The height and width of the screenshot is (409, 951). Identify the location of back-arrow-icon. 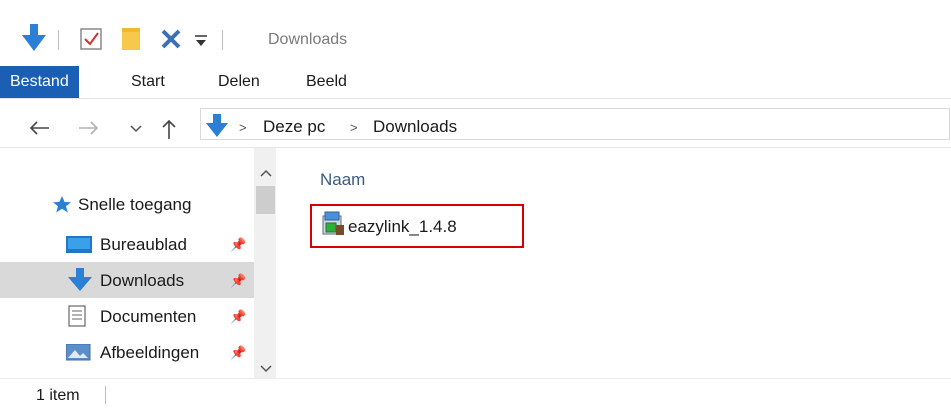
(39, 128).